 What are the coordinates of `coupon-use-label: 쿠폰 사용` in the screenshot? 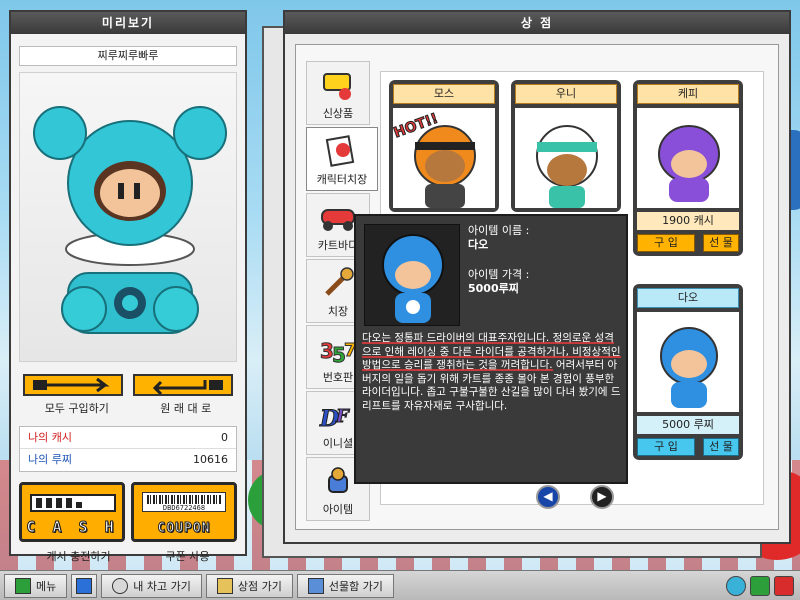 It's located at (187, 556).